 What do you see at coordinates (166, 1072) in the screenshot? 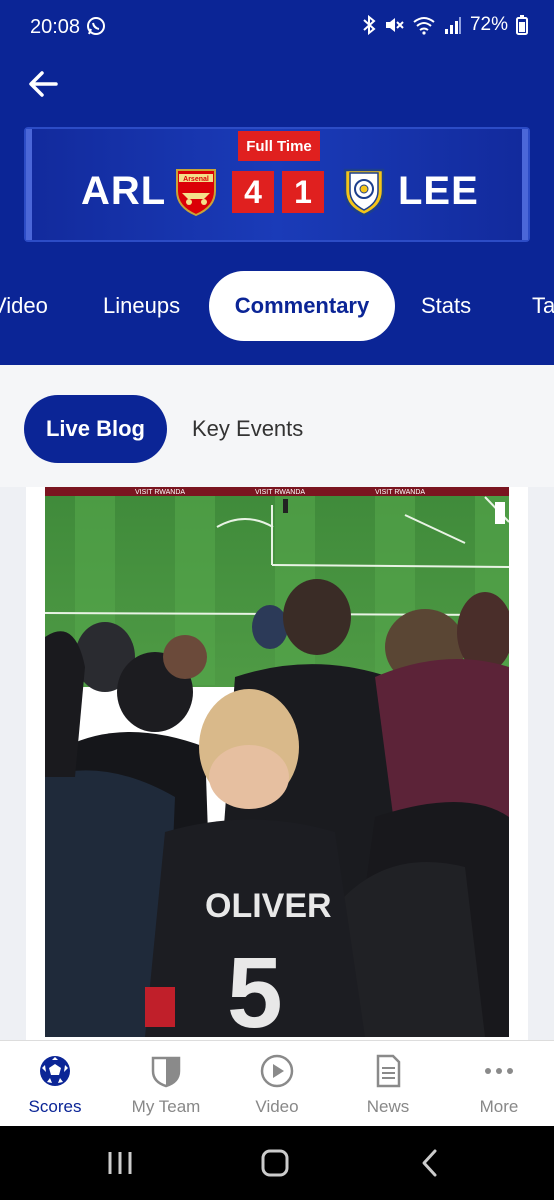
I see `shield-icon` at bounding box center [166, 1072].